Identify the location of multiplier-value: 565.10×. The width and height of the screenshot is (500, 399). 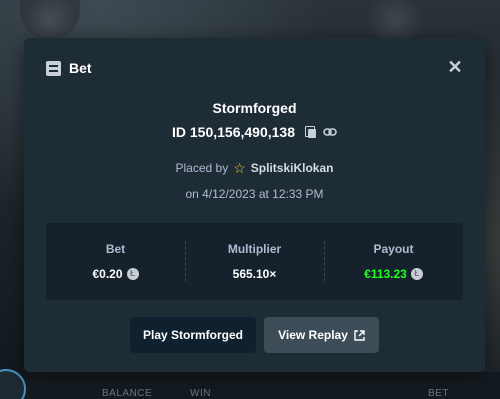
(254, 274).